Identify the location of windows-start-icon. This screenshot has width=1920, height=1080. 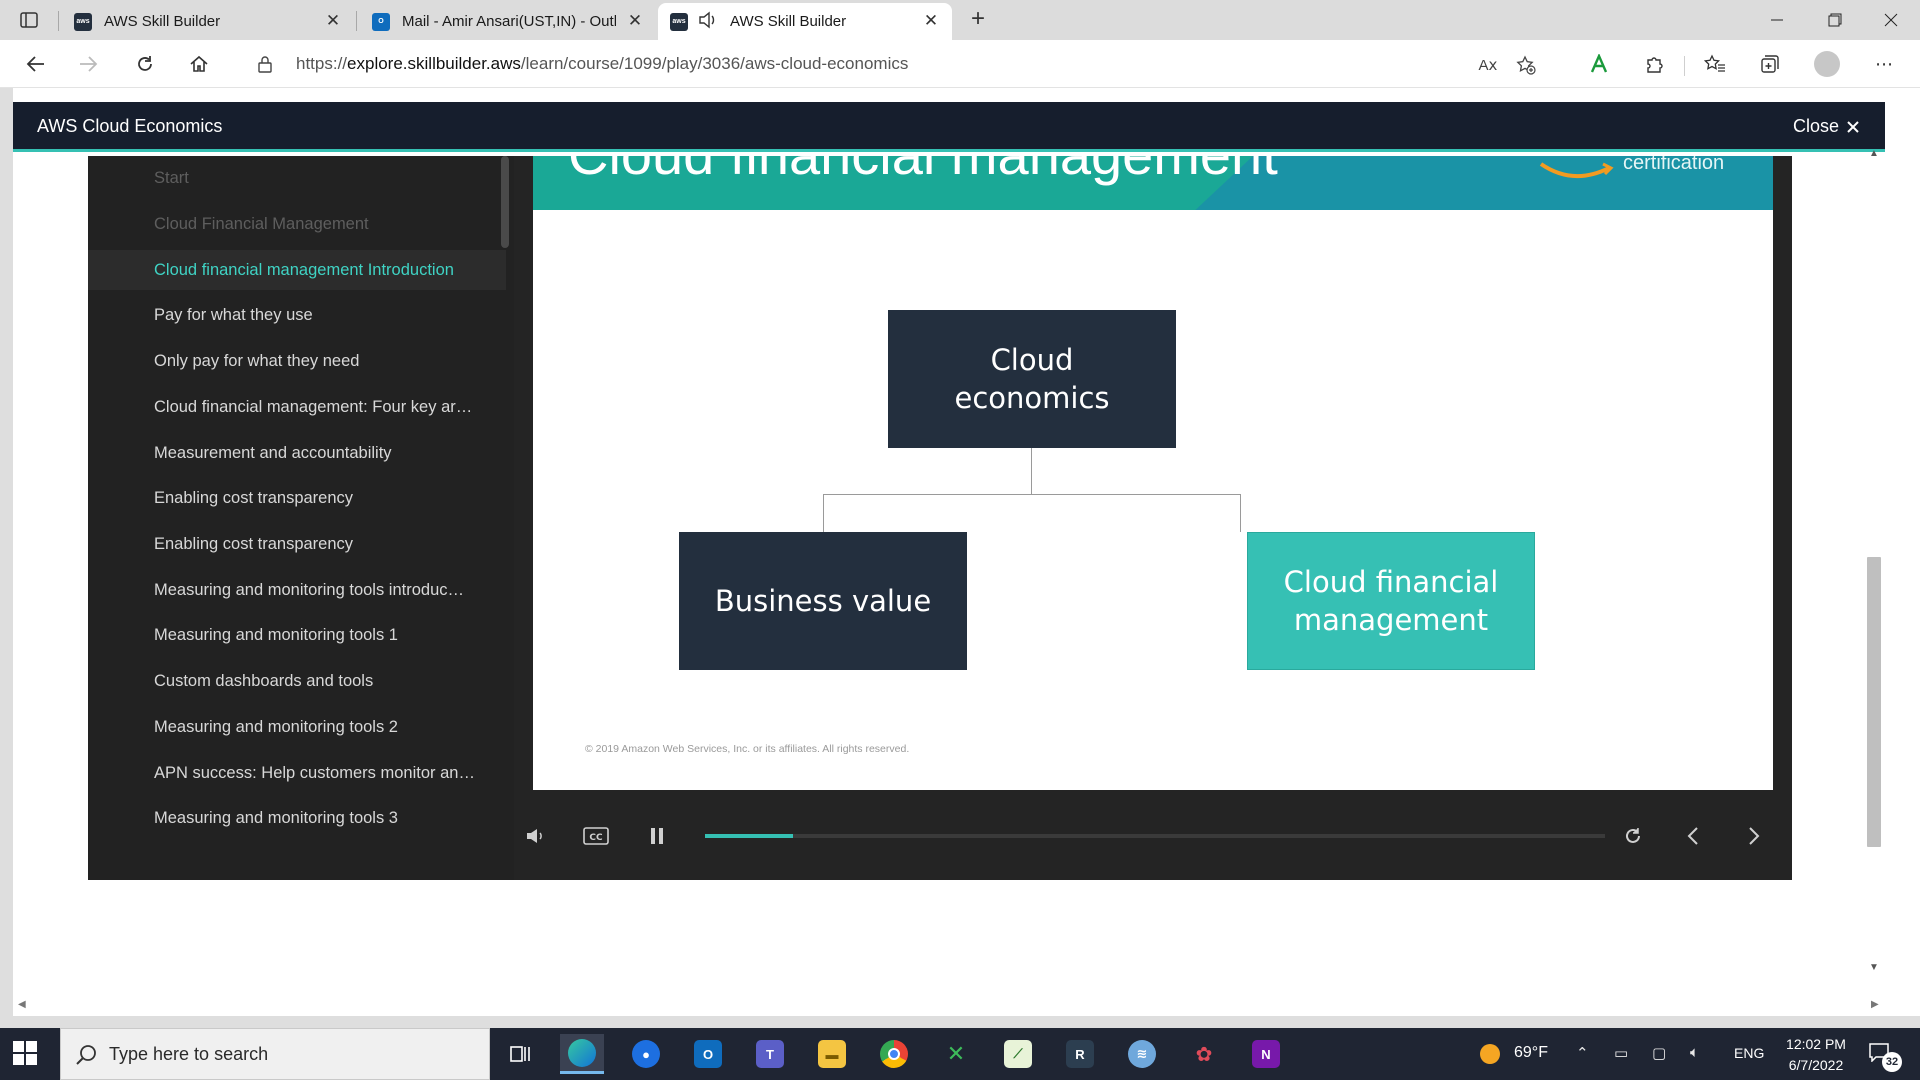
(26, 1054).